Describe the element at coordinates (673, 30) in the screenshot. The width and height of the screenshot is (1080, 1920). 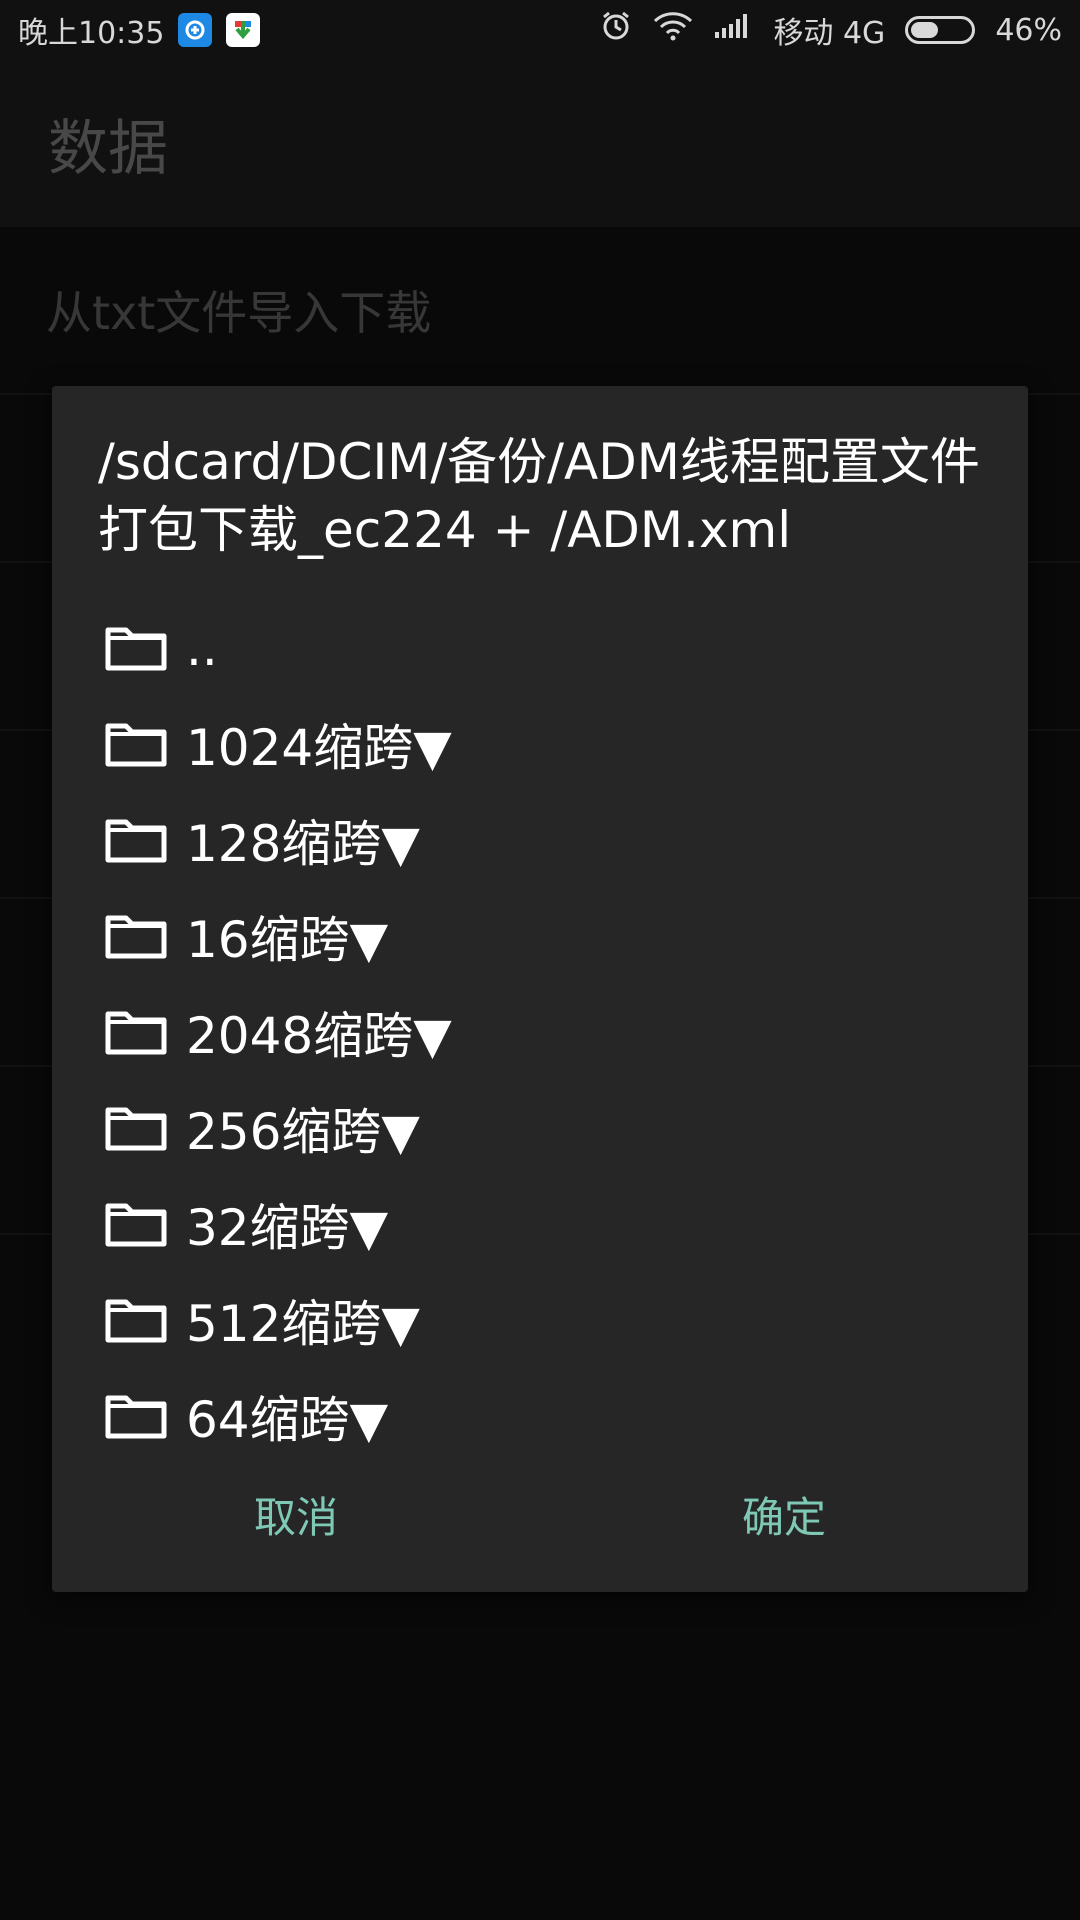
I see `wifi-icon` at that location.